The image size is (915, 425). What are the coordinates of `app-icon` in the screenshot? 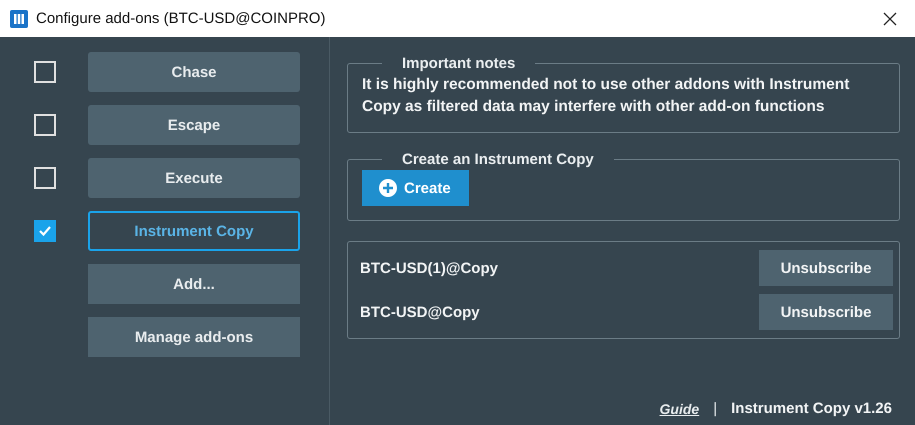 It's located at (19, 19).